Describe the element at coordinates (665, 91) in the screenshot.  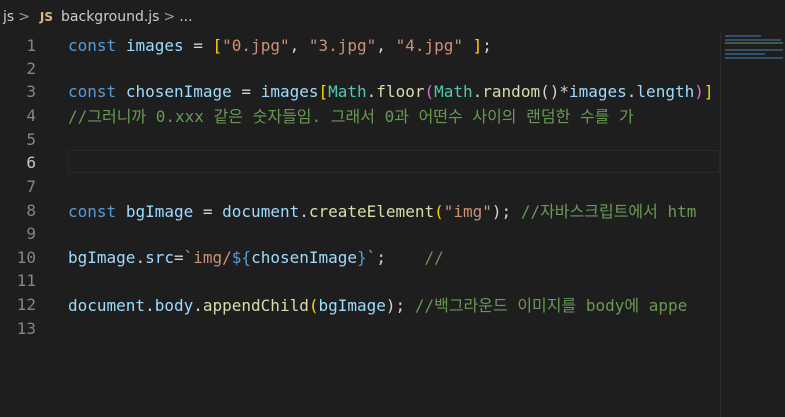
I see `token: length` at that location.